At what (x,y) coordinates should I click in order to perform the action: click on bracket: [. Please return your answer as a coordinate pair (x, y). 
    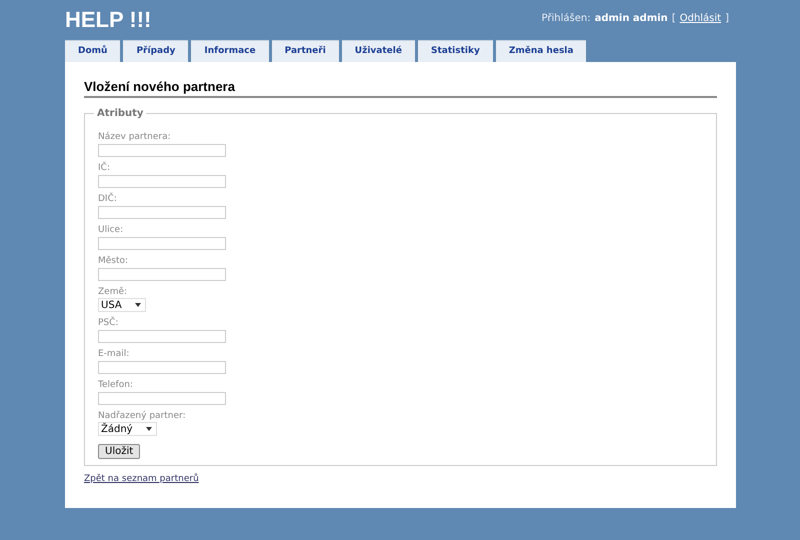
    Looking at the image, I should click on (674, 19).